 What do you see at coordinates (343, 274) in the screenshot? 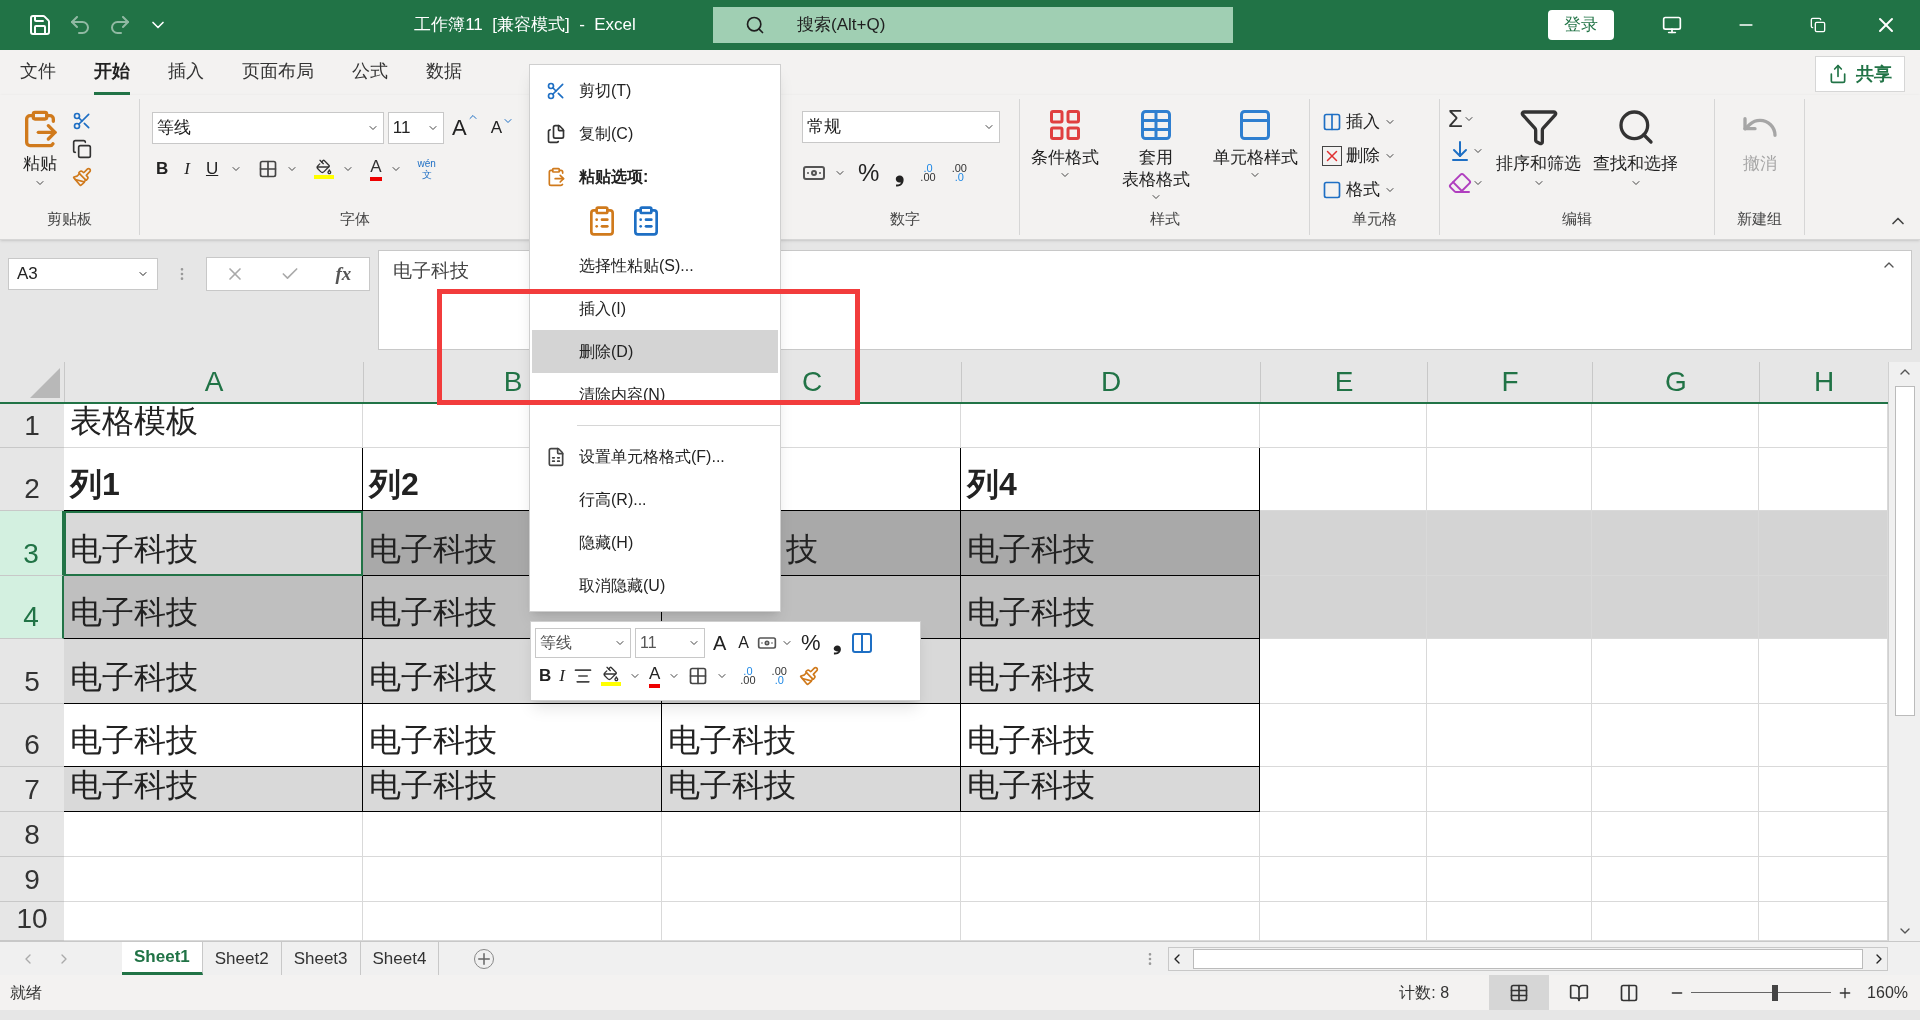
I see `insert-function-button: fx` at bounding box center [343, 274].